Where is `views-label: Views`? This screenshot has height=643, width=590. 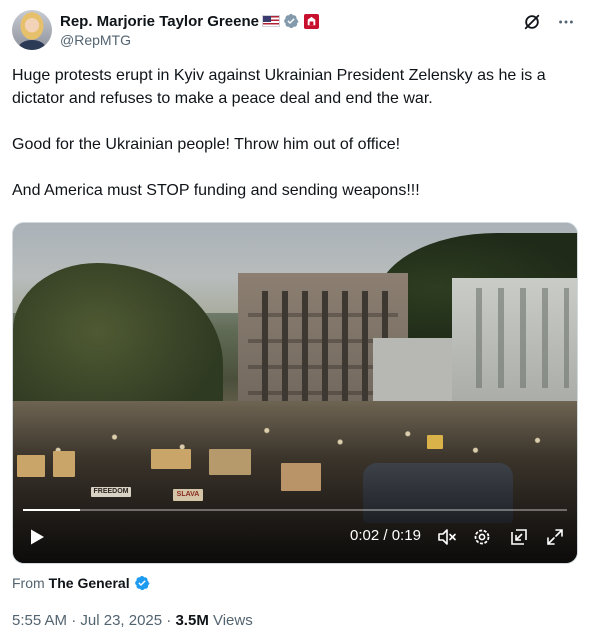 views-label: Views is located at coordinates (230, 620).